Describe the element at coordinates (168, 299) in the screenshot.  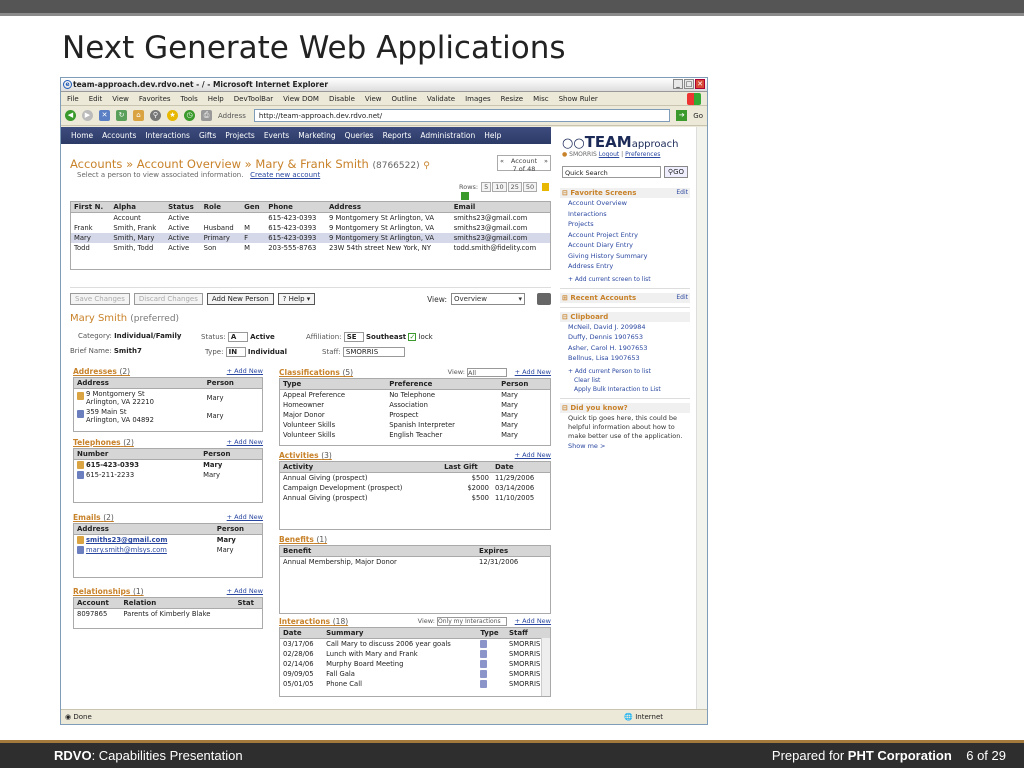
I see `discard-changes-button: Discard Changes` at that location.